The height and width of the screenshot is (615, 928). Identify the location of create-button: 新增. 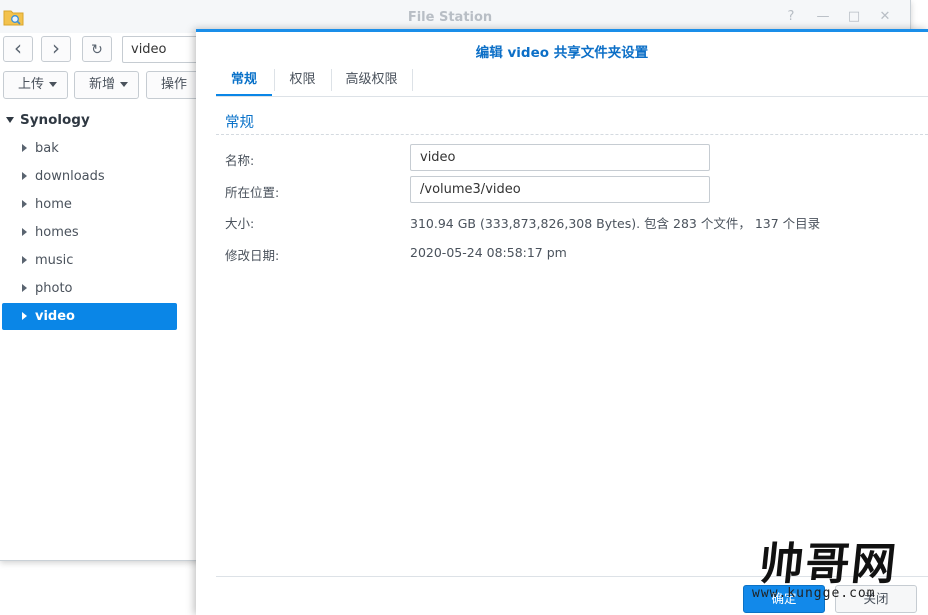
(106, 85).